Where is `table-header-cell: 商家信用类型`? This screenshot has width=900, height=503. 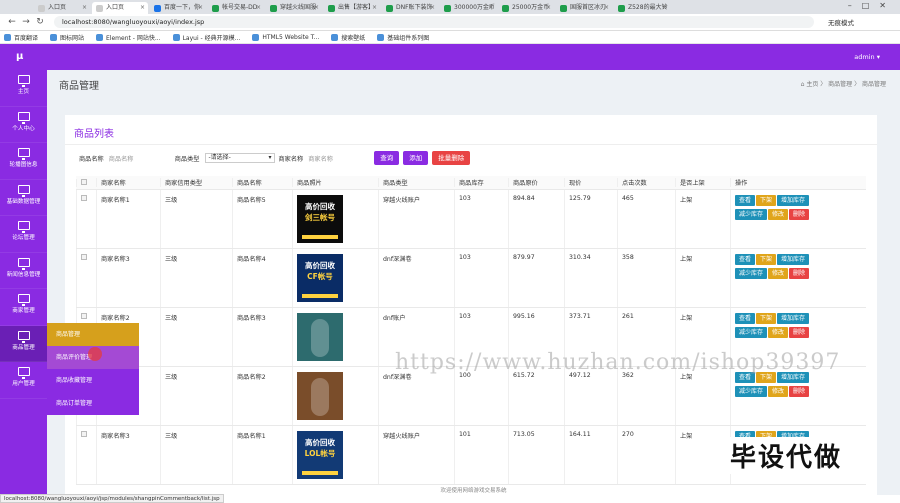 table-header-cell: 商家信用类型 is located at coordinates (196, 182).